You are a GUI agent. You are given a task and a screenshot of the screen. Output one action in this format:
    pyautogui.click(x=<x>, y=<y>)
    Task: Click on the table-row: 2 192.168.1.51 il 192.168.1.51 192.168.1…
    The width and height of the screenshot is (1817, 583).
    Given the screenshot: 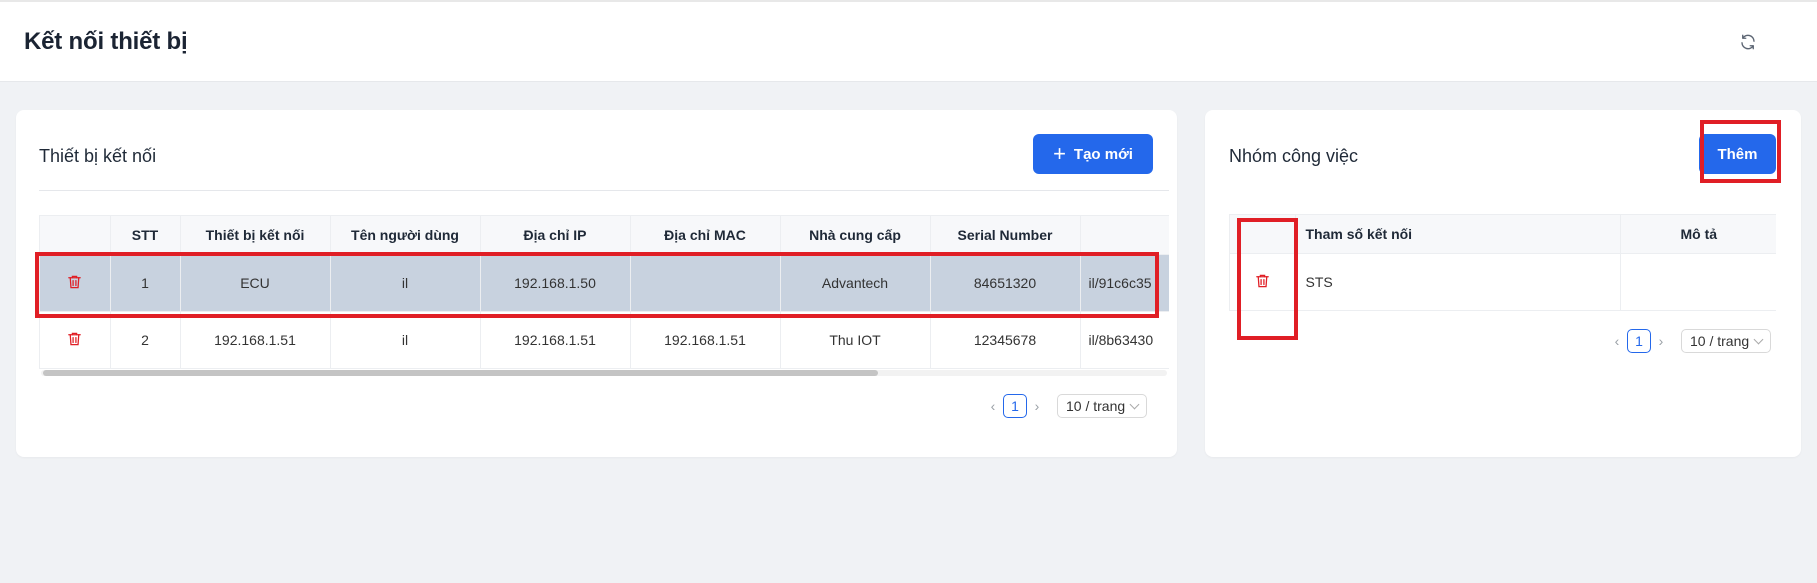 What is the action you would take?
    pyautogui.click(x=604, y=340)
    